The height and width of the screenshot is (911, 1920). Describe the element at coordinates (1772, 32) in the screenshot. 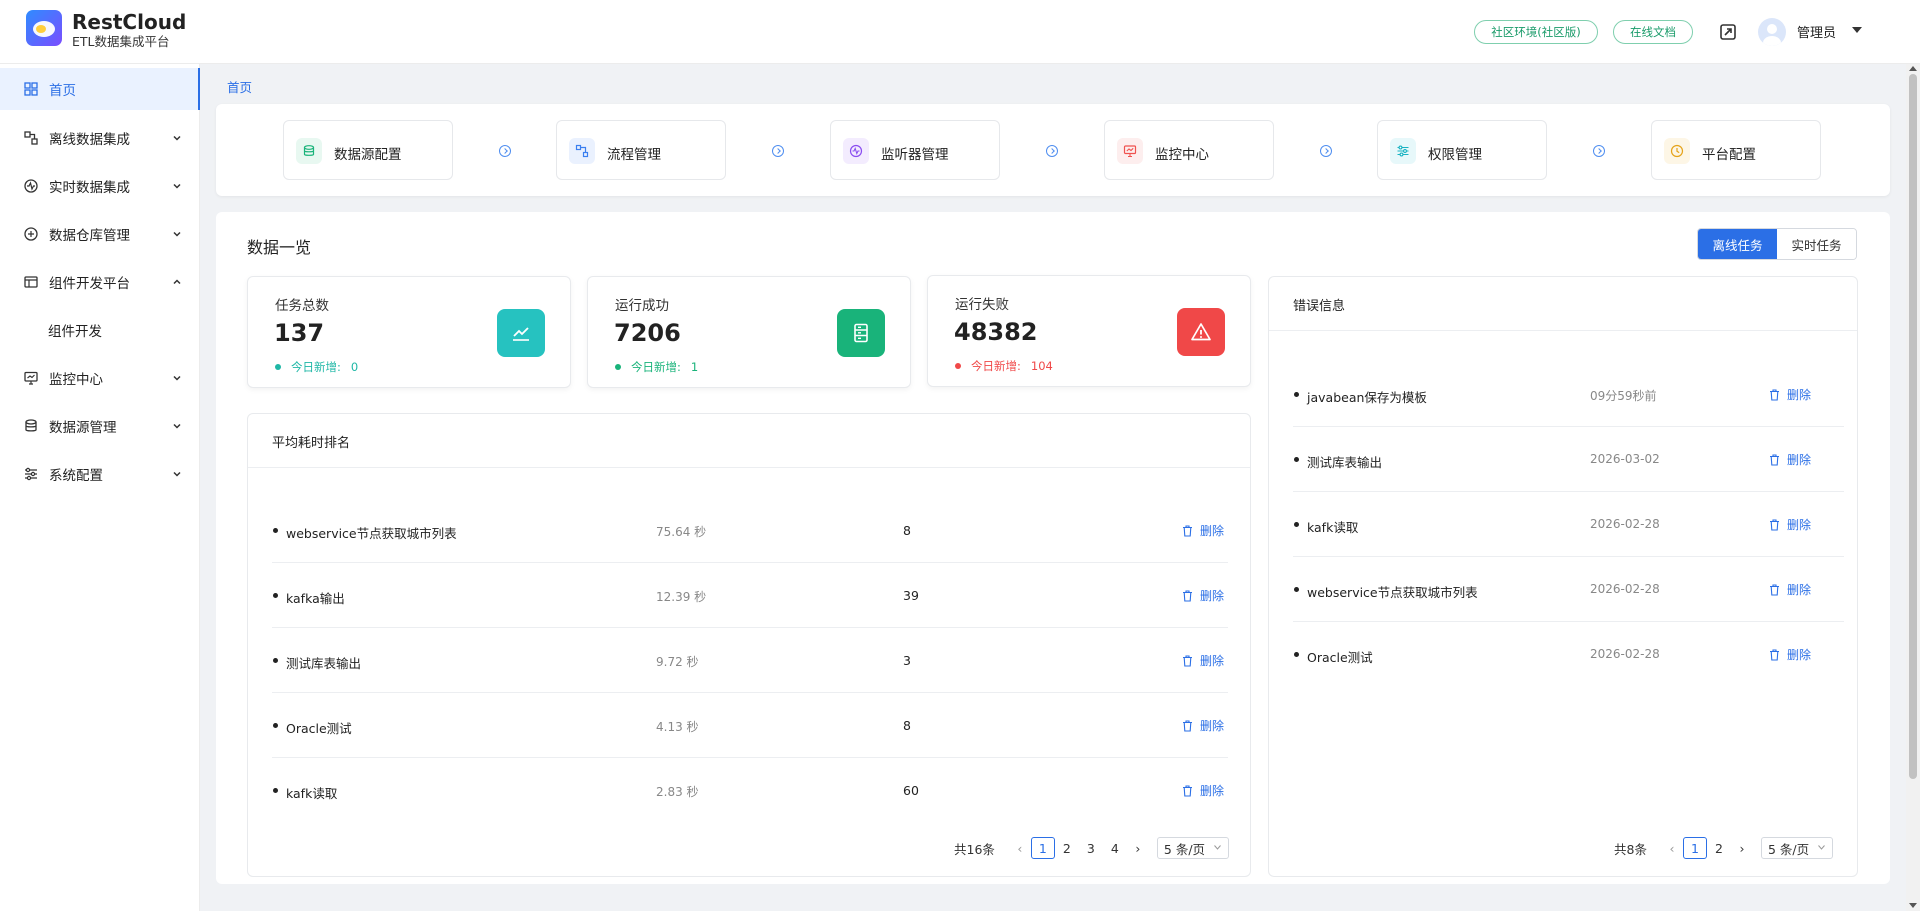

I see `avatar` at that location.